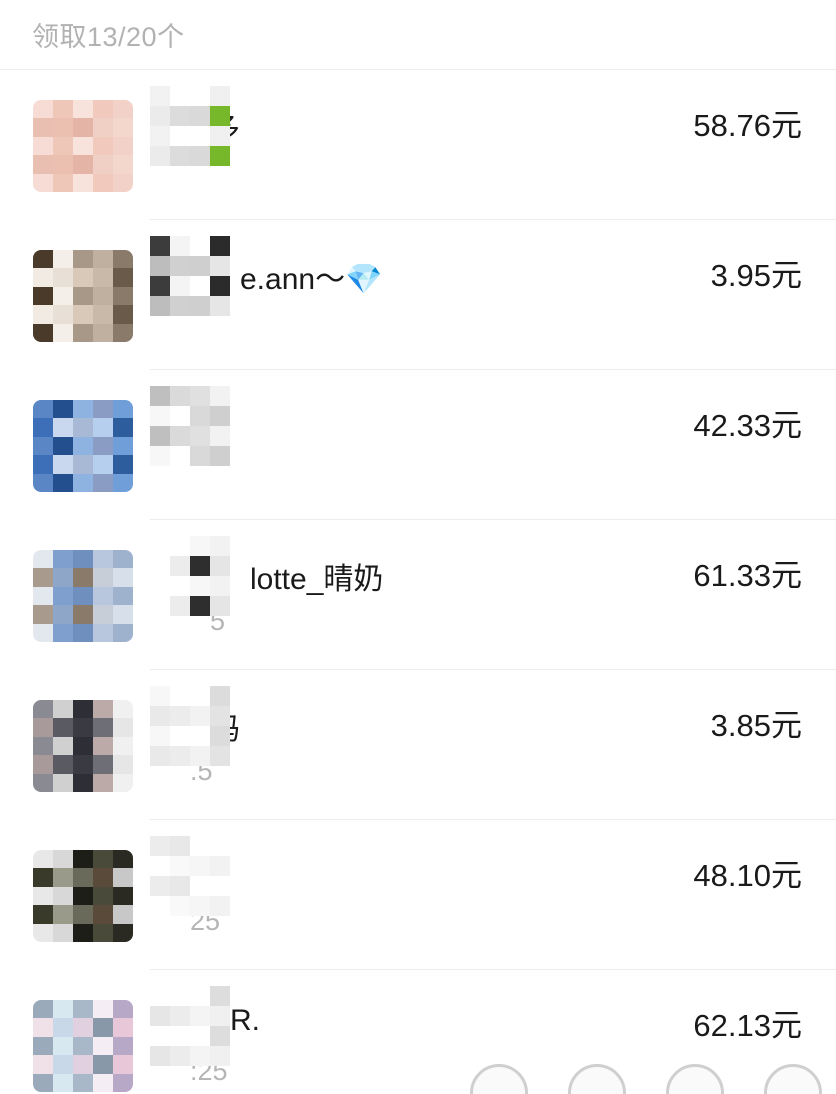 The image size is (836, 1094). What do you see at coordinates (418, 595) in the screenshot?
I see `list-item: lotte_晴奶 5 61.33元` at bounding box center [418, 595].